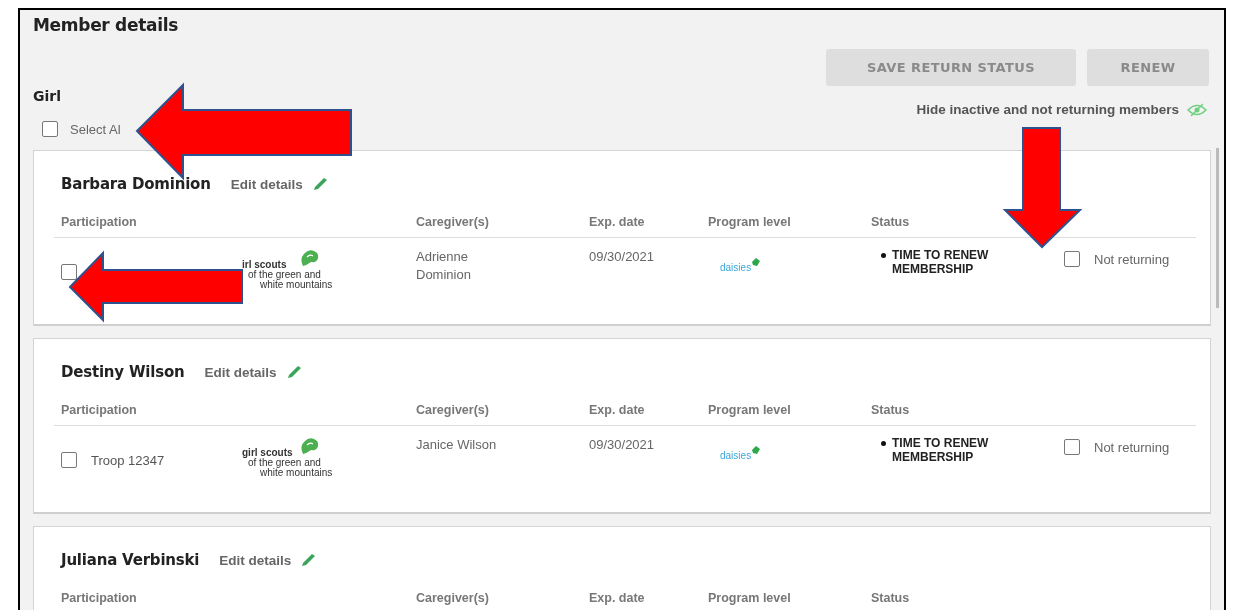 Image resolution: width=1233 pixels, height=610 pixels. What do you see at coordinates (268, 453) in the screenshot?
I see `logo-text: girl scouts` at bounding box center [268, 453].